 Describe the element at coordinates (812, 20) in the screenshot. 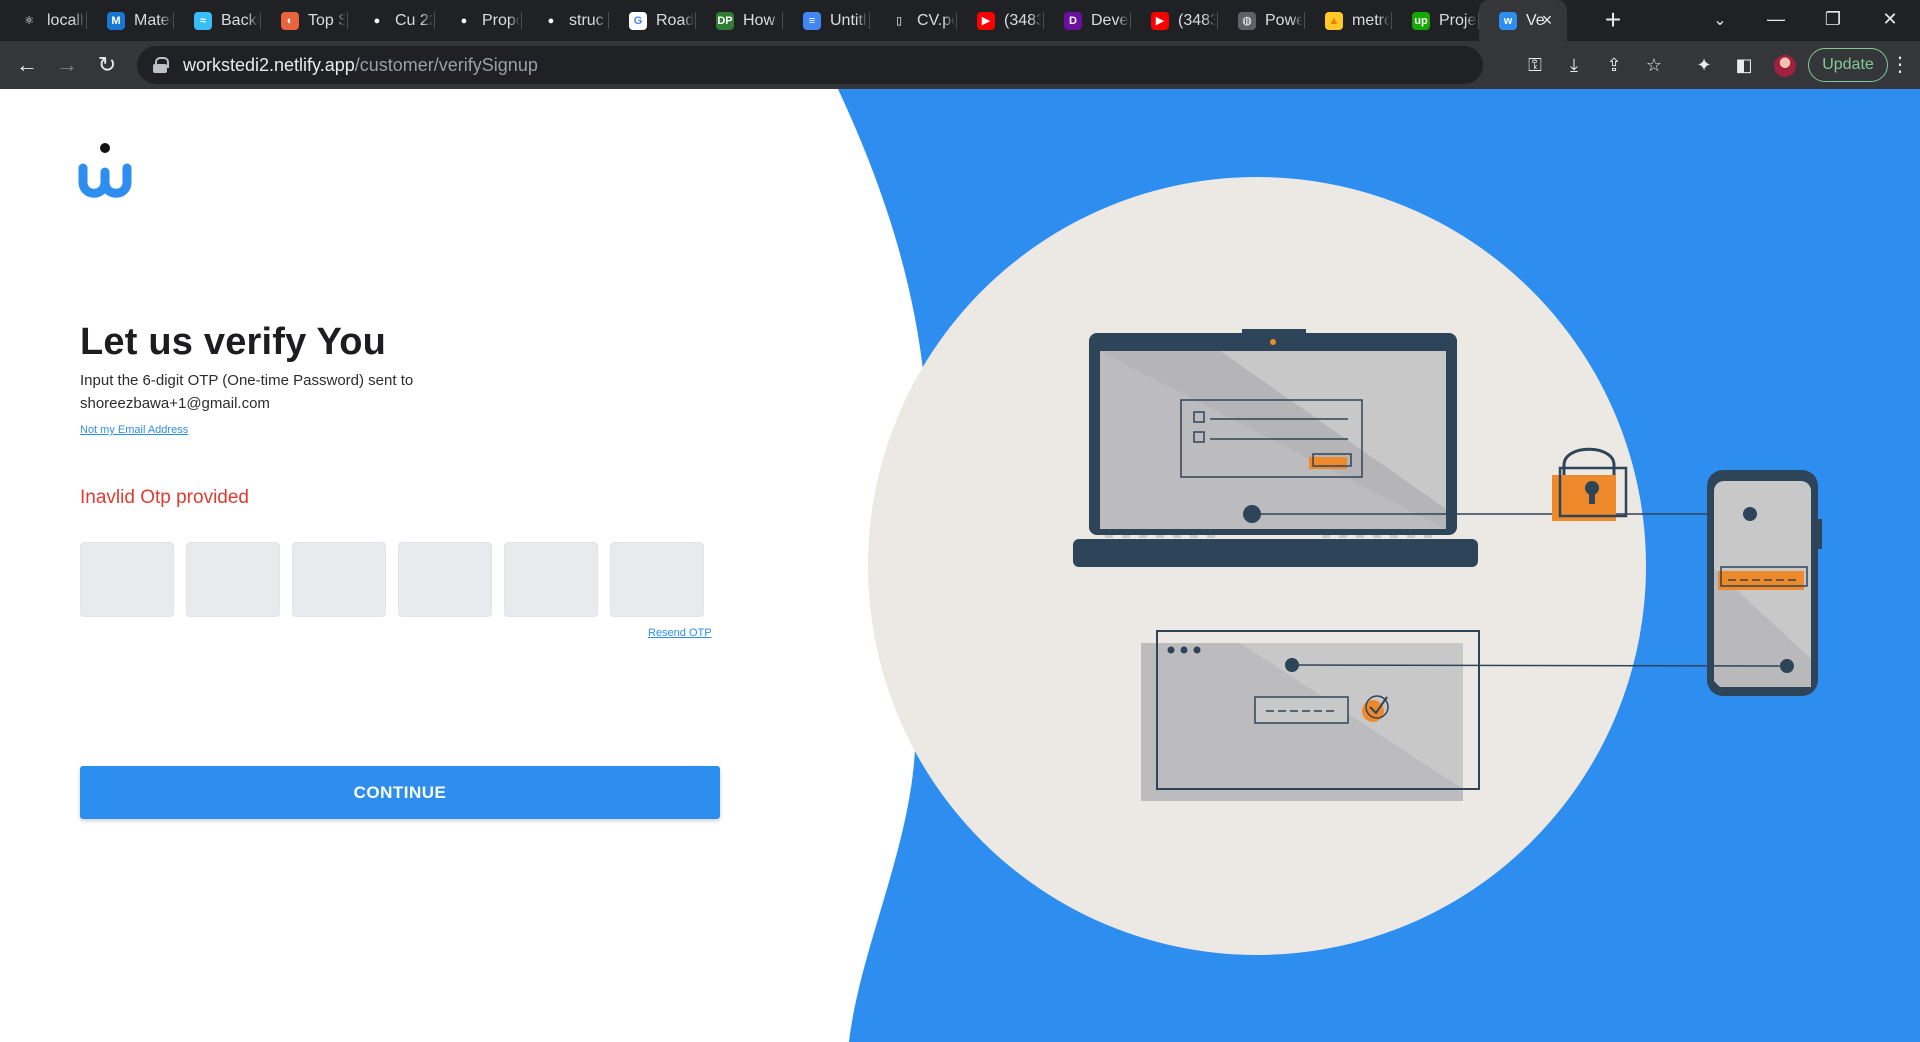

I see `docs-icon: ≡` at that location.